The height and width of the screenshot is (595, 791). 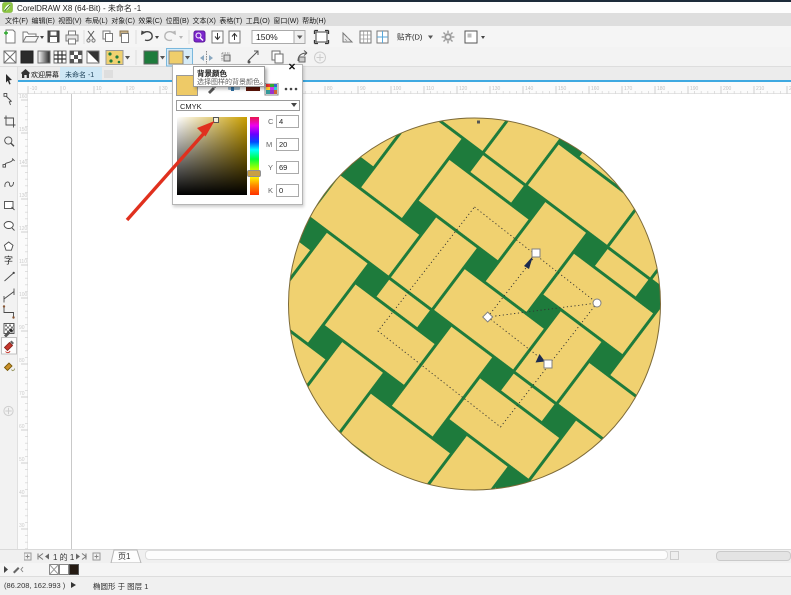 What do you see at coordinates (22, 460) in the screenshot?
I see `svg-text: 50` at bounding box center [22, 460].